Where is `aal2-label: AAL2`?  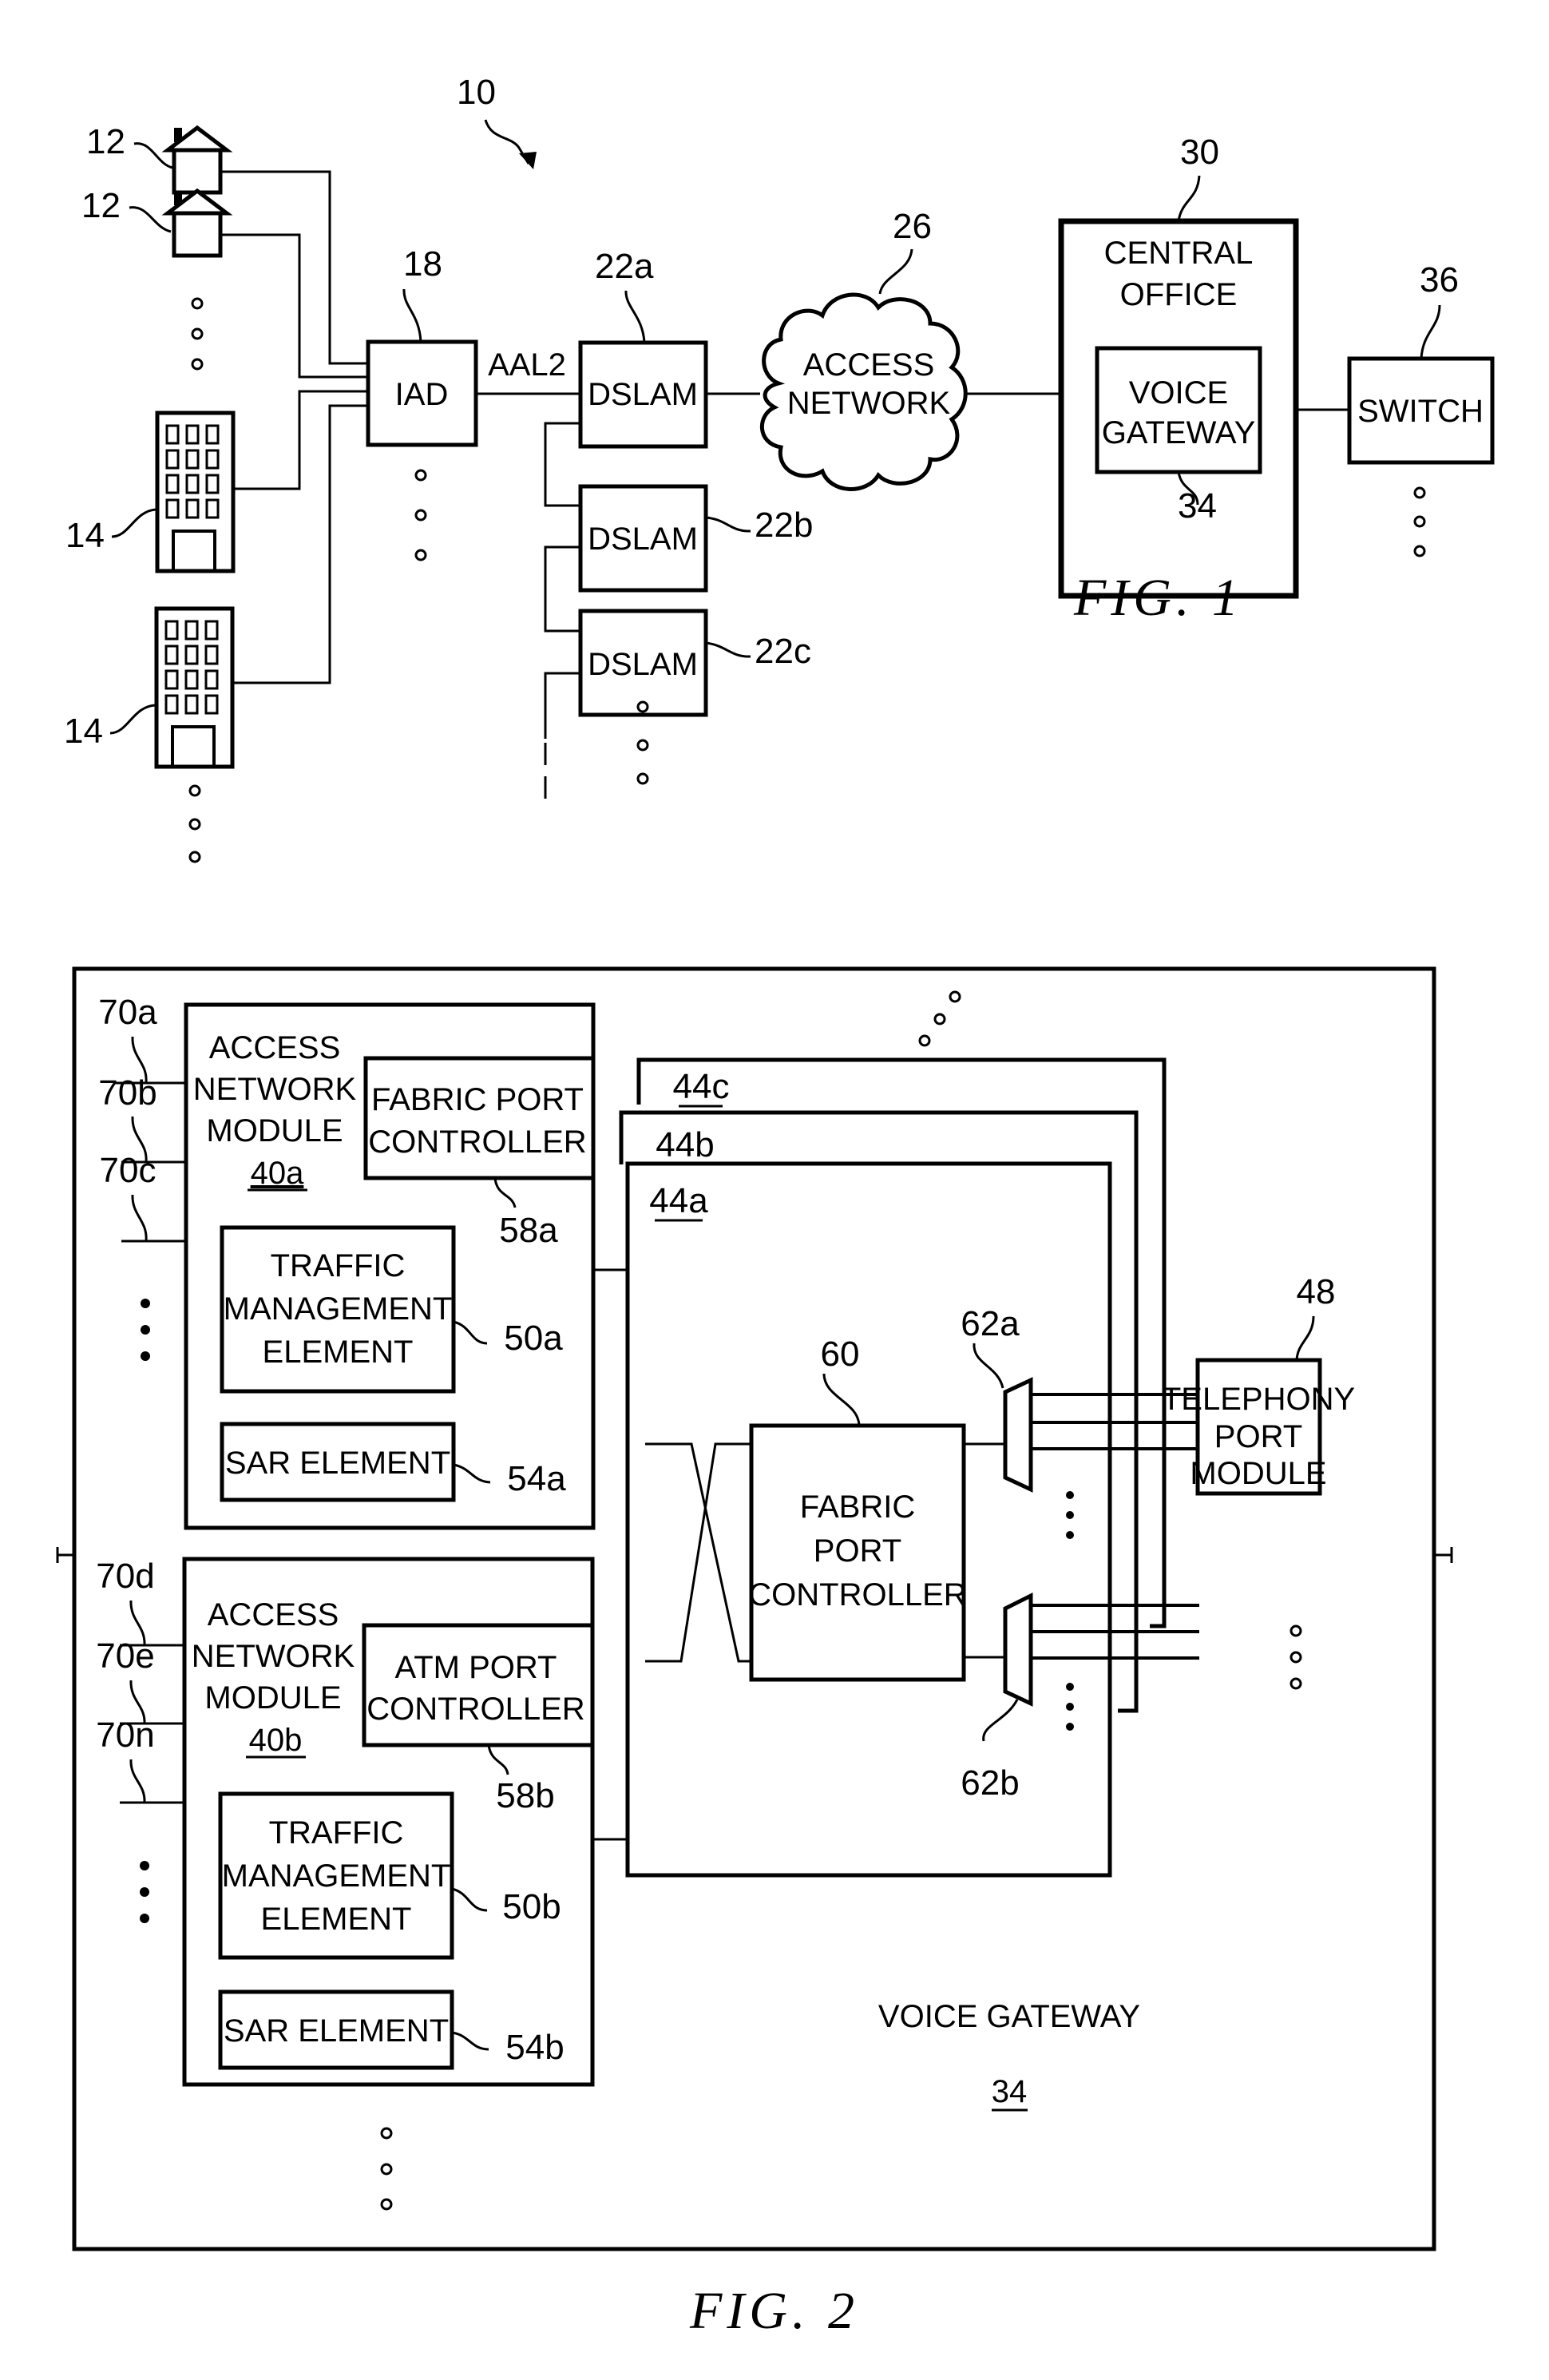
aal2-label: AAL2 is located at coordinates (527, 365).